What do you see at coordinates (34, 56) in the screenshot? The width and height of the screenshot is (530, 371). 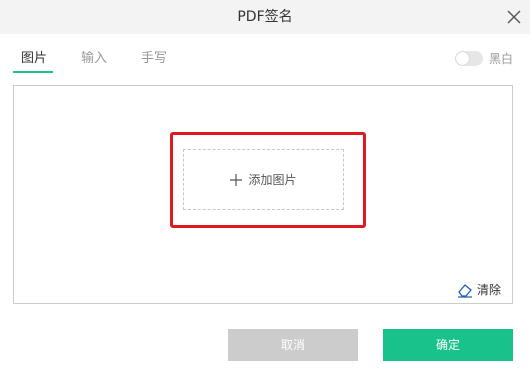 I see `tab-image: 图片` at bounding box center [34, 56].